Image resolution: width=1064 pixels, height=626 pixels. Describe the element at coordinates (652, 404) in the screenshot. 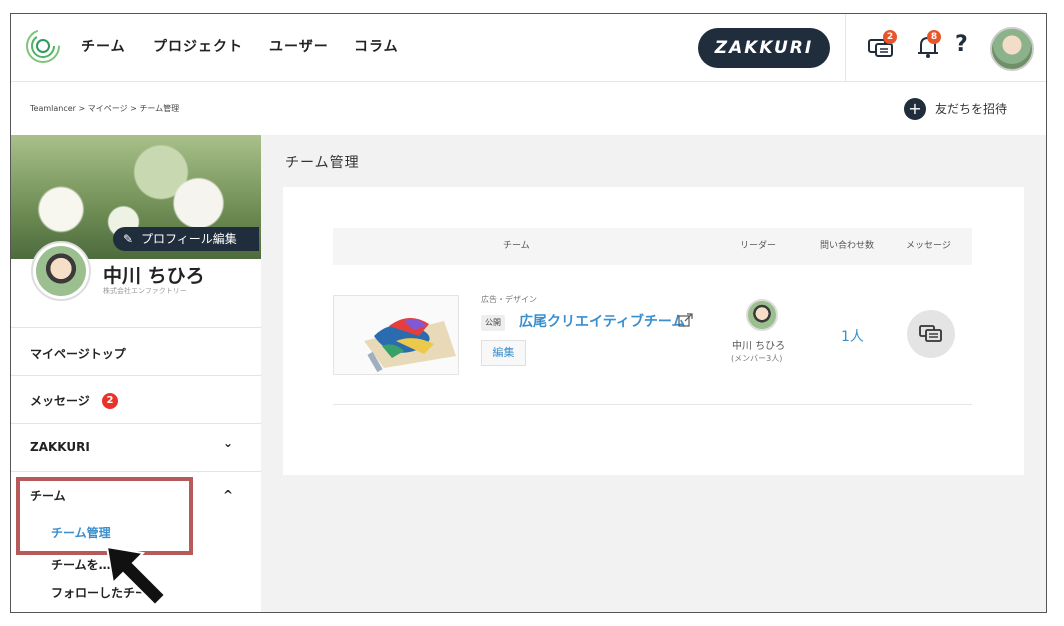

I see `row-divider` at that location.